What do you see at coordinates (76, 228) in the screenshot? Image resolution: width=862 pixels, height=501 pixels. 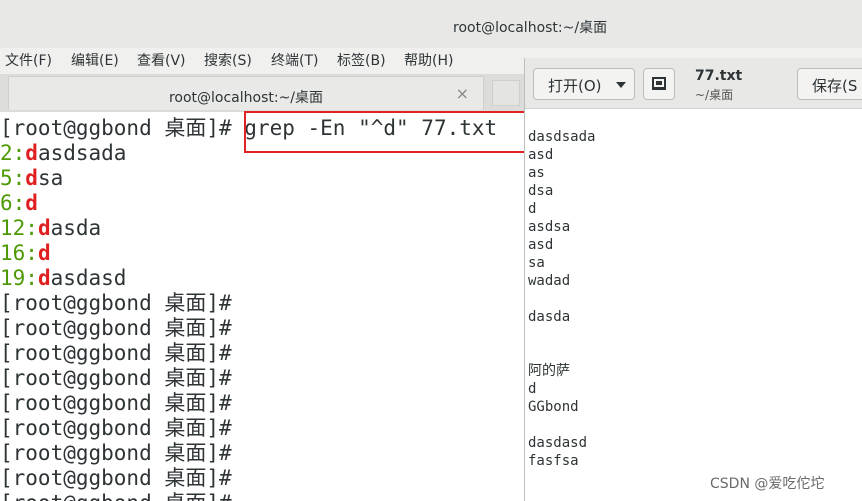 I see `line-text: asda` at bounding box center [76, 228].